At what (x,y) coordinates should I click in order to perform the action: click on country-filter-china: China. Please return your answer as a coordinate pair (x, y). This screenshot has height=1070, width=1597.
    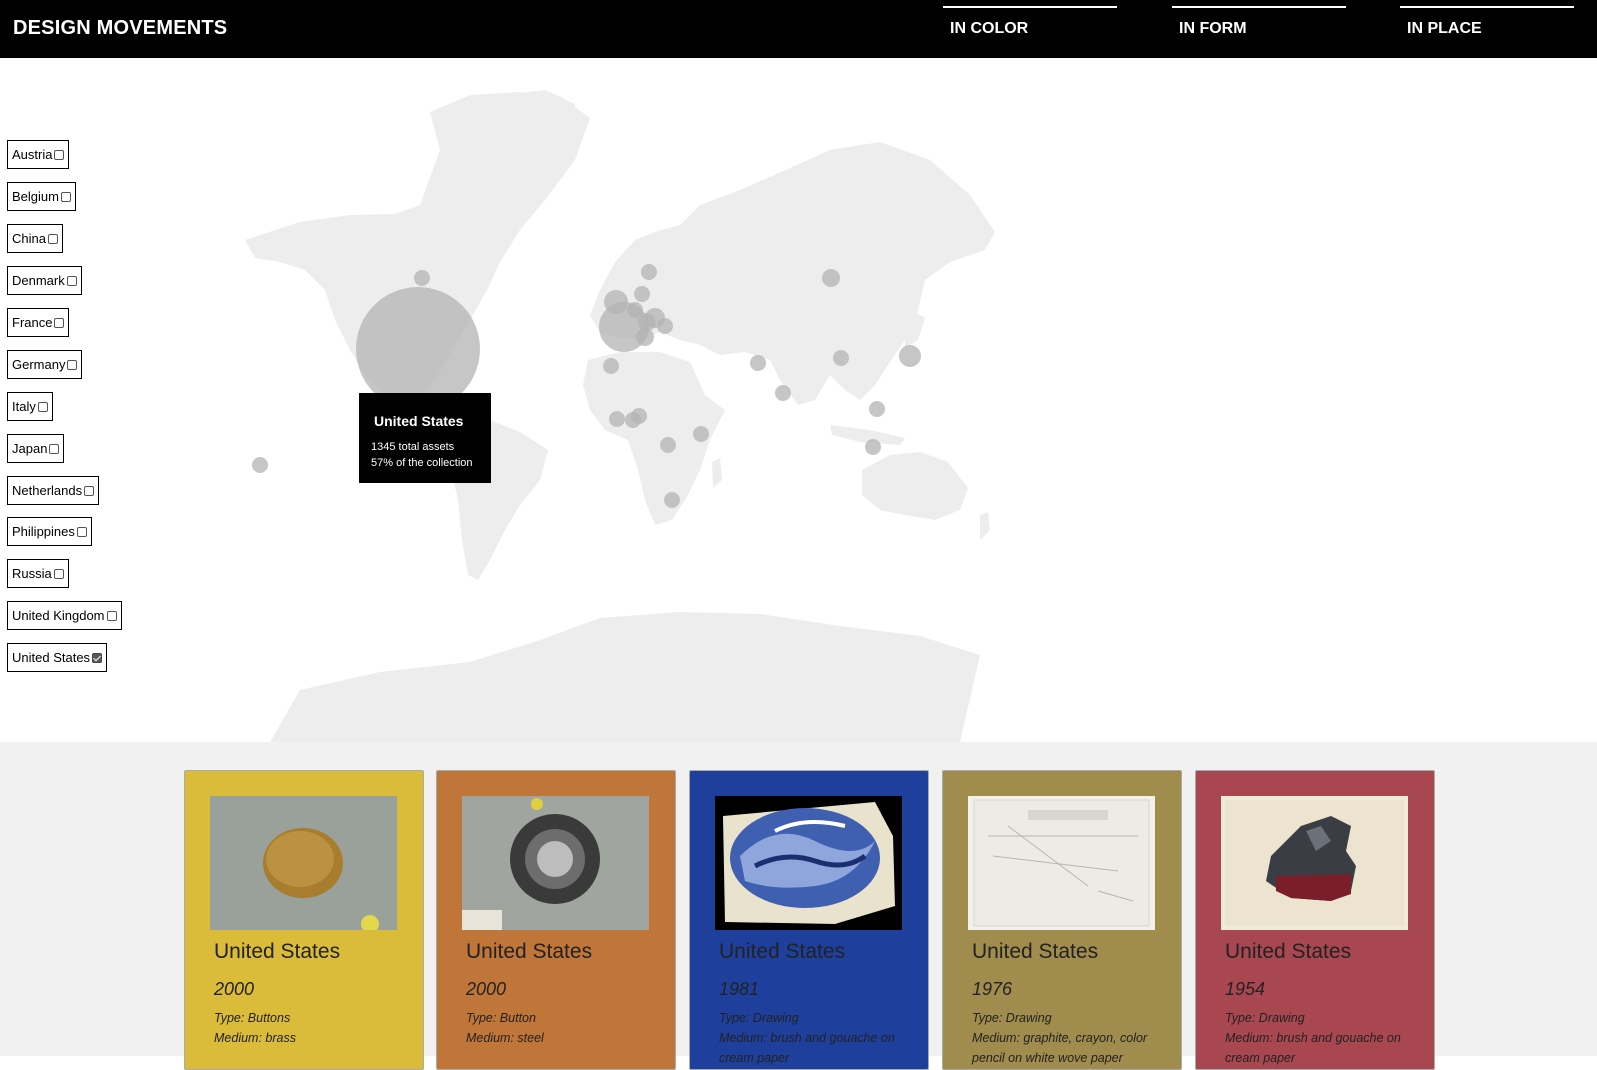
    Looking at the image, I should click on (35, 238).